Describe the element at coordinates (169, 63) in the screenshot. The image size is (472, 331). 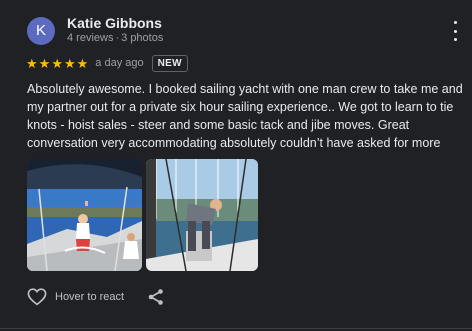
I see `new-badge: NEW` at that location.